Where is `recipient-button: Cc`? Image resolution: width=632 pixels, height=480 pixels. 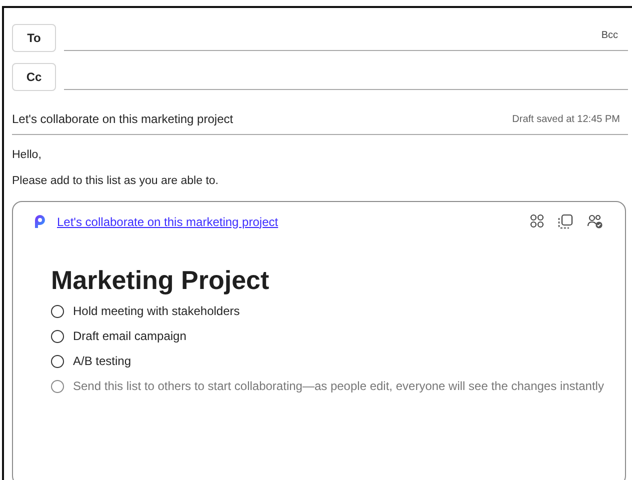
recipient-button: Cc is located at coordinates (34, 76).